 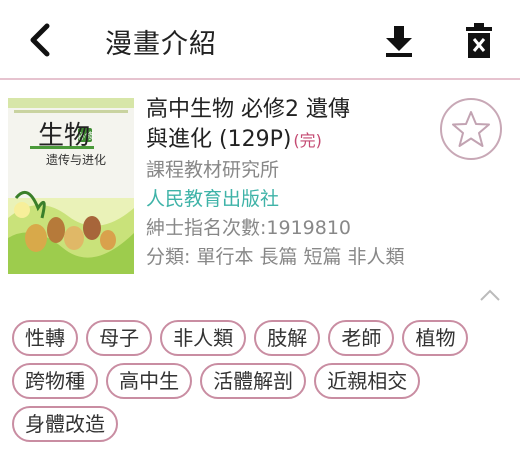 I want to click on view-count: 紳士指名次數:1919810, so click(x=249, y=228).